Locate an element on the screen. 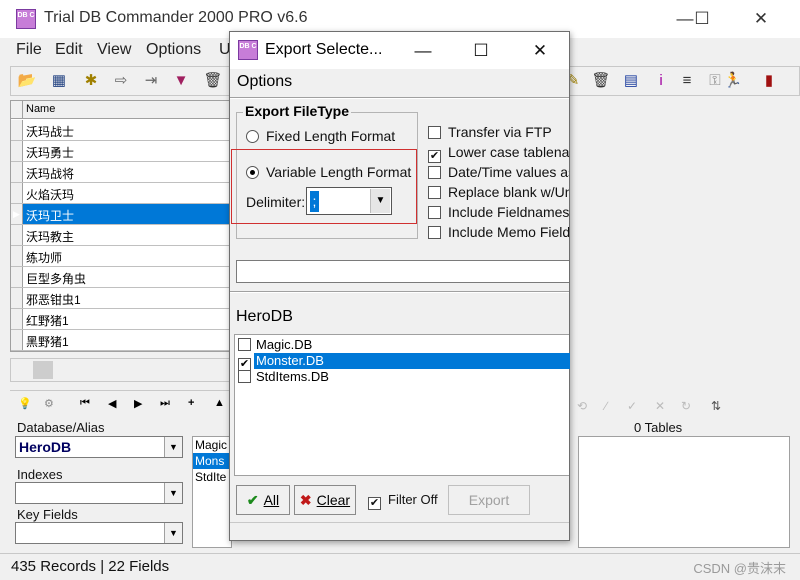 This screenshot has height=580, width=800. table-row: 邪恶钳虫1 is located at coordinates (122, 298).